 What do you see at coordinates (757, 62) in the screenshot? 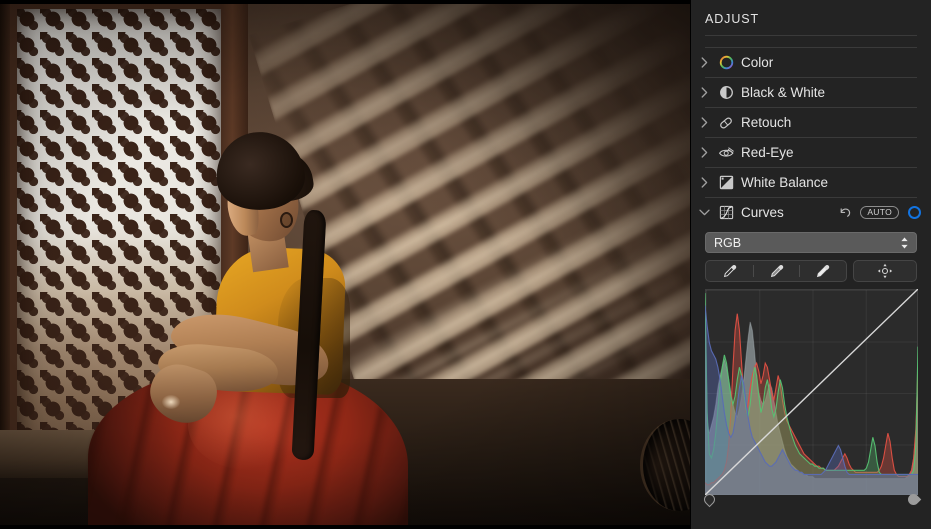
I see `sidebar-item-label: Color` at bounding box center [757, 62].